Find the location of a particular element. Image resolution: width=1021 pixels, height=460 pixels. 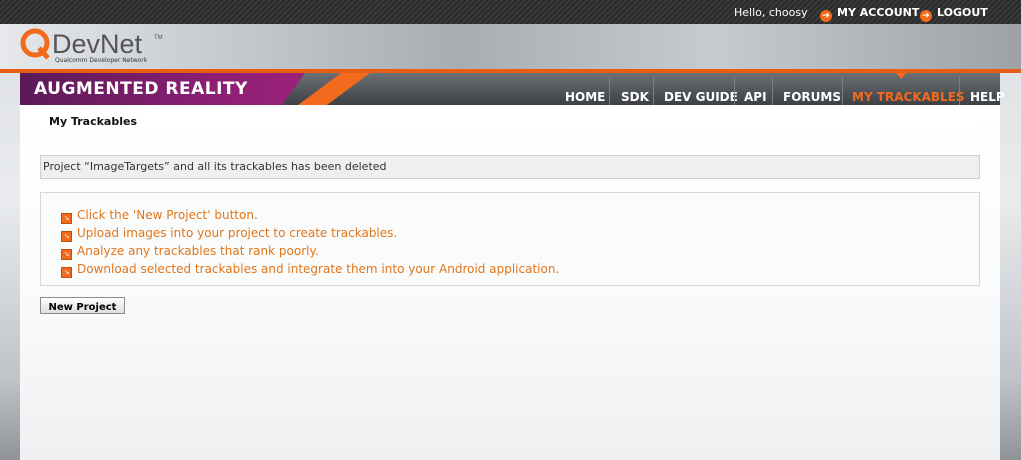

page-title-bar: My Trackables is located at coordinates (510, 122).